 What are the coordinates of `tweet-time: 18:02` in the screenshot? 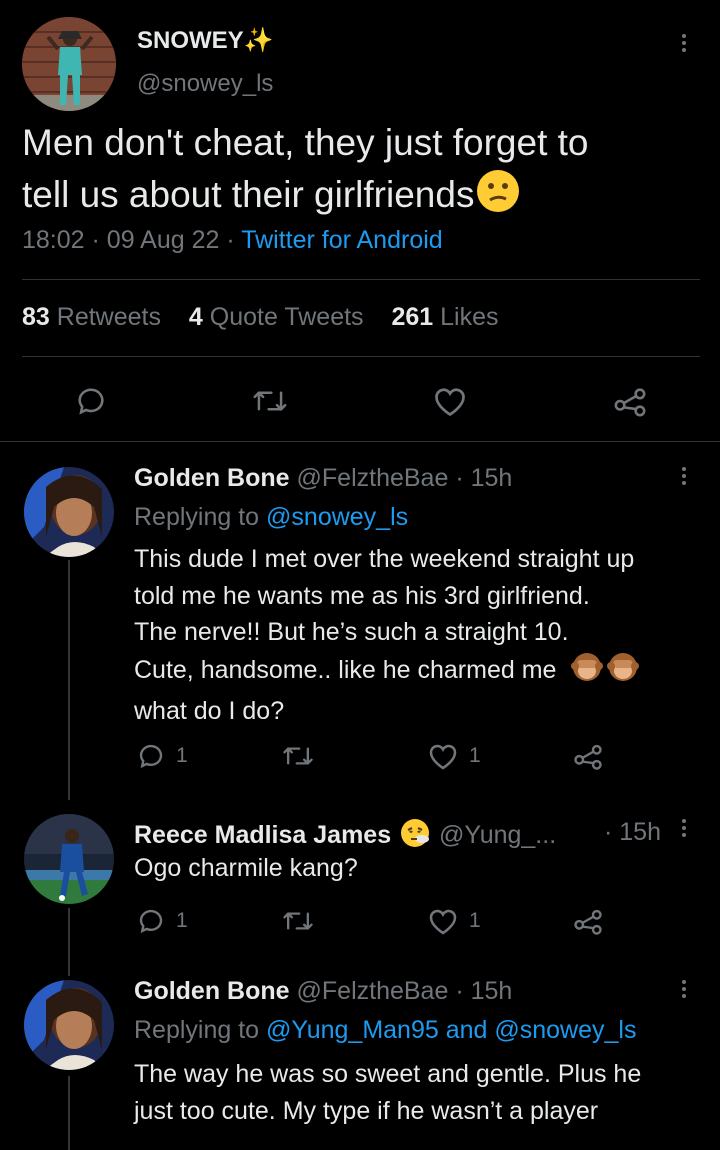 It's located at (53, 240).